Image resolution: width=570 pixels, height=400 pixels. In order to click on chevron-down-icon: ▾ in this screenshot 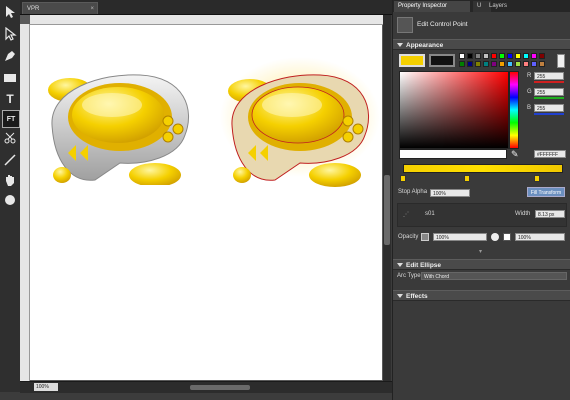, I will do `click(480, 251)`.